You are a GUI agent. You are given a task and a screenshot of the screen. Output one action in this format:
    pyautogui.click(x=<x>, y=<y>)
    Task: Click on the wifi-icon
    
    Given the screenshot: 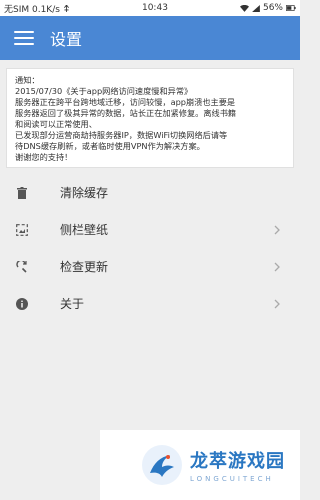 What is the action you would take?
    pyautogui.click(x=244, y=8)
    